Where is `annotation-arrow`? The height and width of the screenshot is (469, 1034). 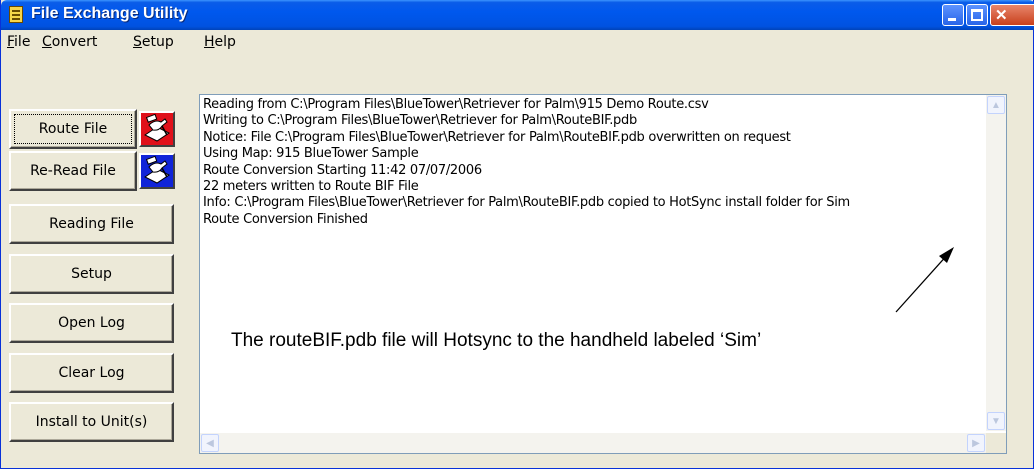
annotation-arrow is located at coordinates (924, 280).